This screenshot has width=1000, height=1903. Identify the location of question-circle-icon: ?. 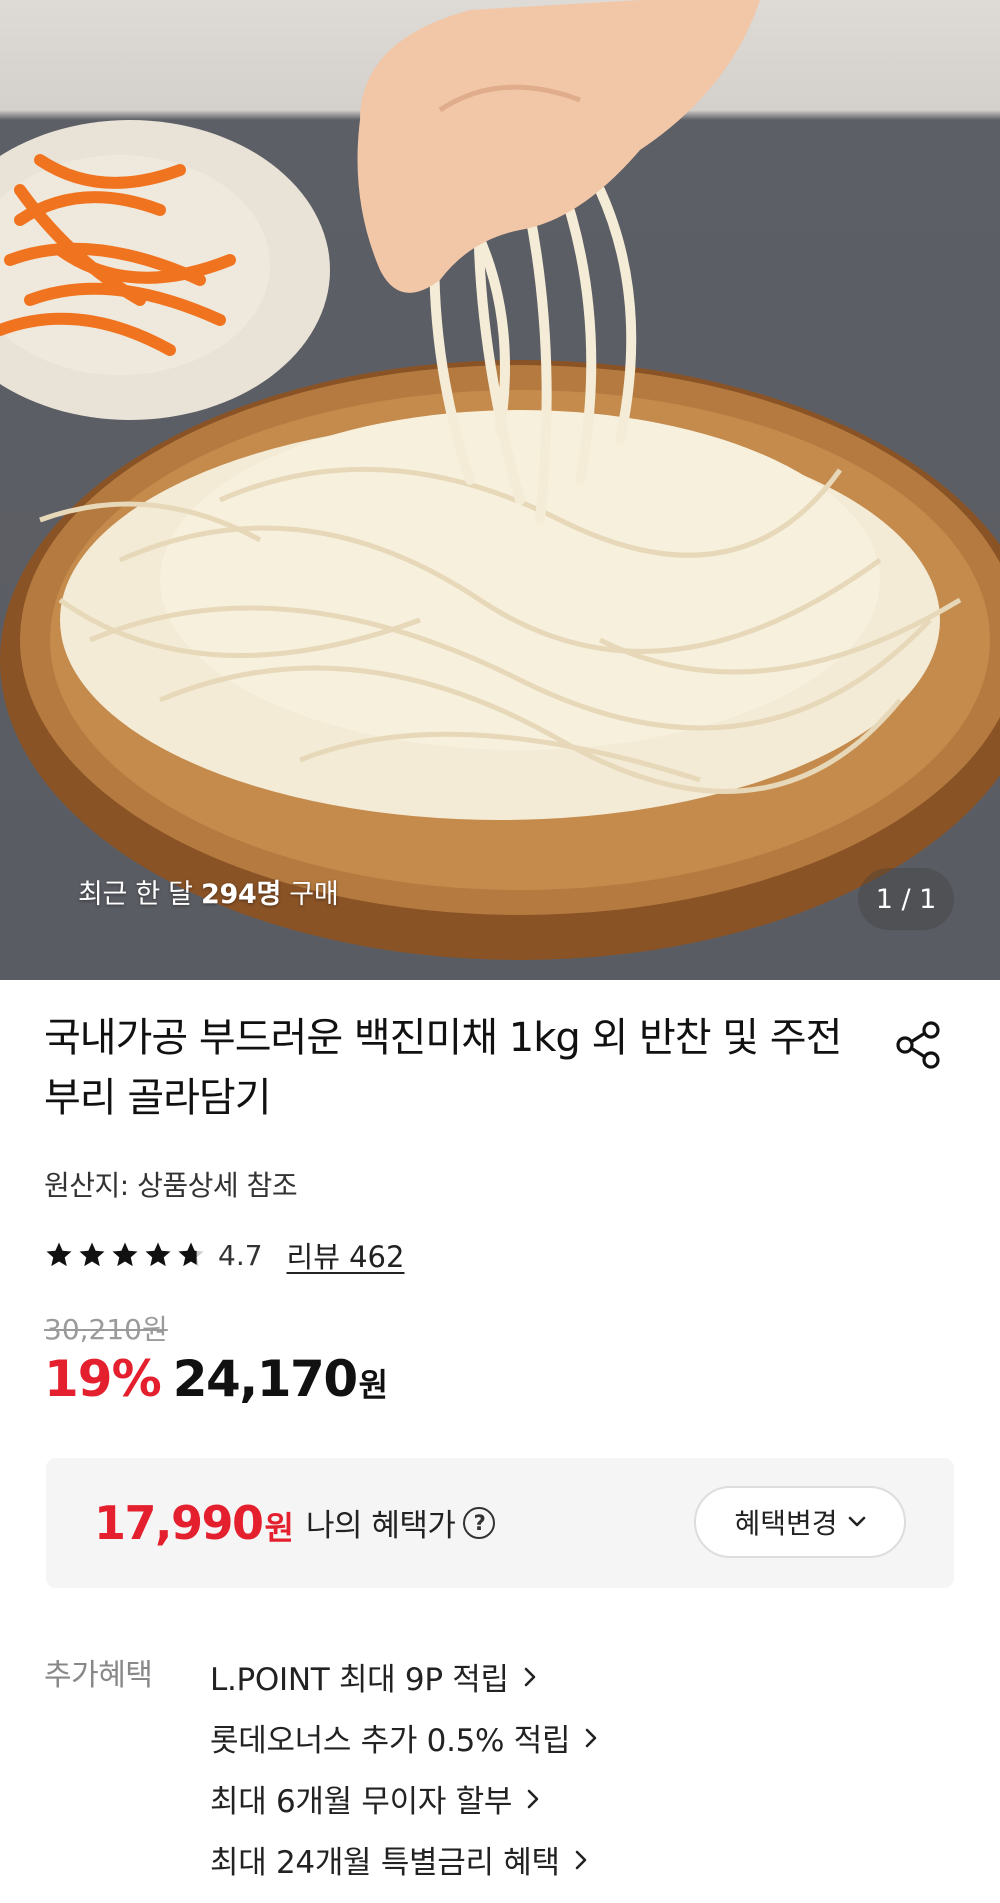
(479, 1522).